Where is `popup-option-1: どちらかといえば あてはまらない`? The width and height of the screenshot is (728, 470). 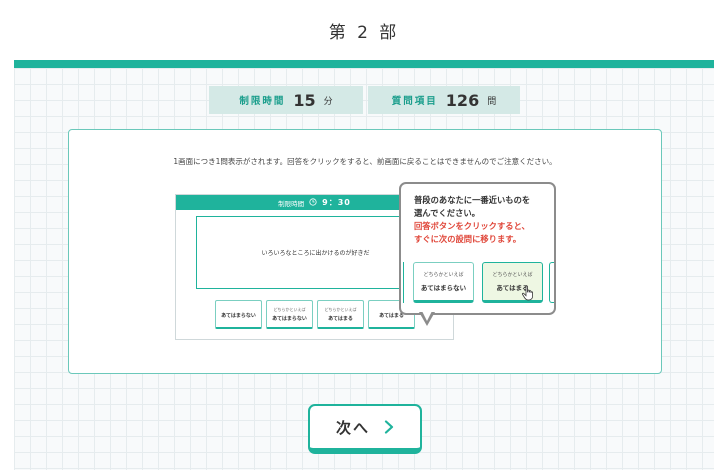
popup-option-1: どちらかといえば あてはまらない is located at coordinates (443, 282).